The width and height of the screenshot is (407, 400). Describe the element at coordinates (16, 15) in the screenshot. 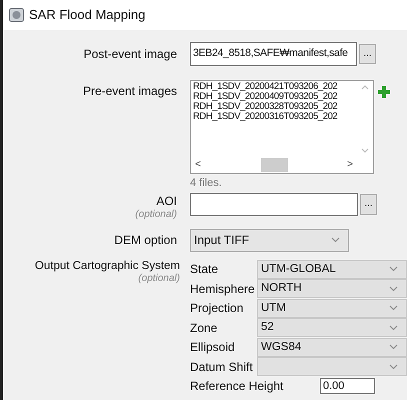

I see `app-icon` at that location.